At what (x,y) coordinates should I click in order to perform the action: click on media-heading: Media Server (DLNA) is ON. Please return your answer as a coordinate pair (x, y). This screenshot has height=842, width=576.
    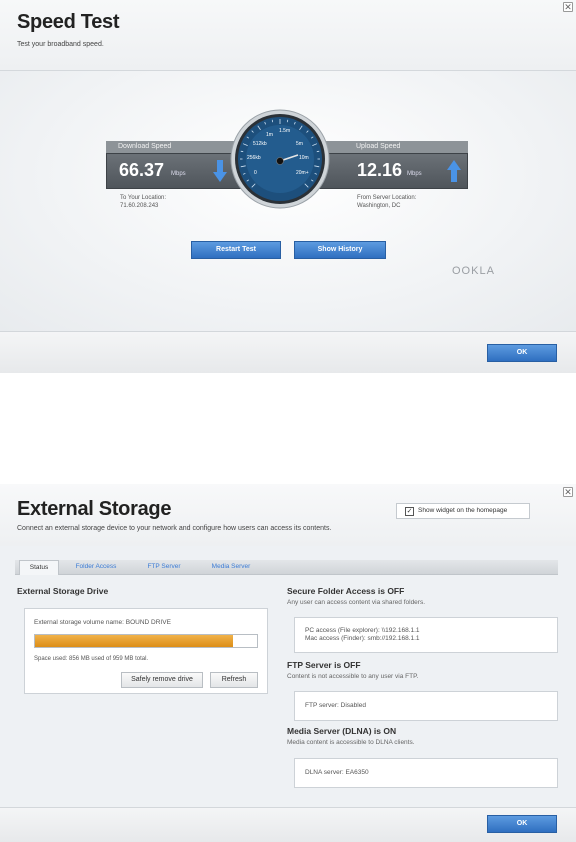
    Looking at the image, I should click on (341, 731).